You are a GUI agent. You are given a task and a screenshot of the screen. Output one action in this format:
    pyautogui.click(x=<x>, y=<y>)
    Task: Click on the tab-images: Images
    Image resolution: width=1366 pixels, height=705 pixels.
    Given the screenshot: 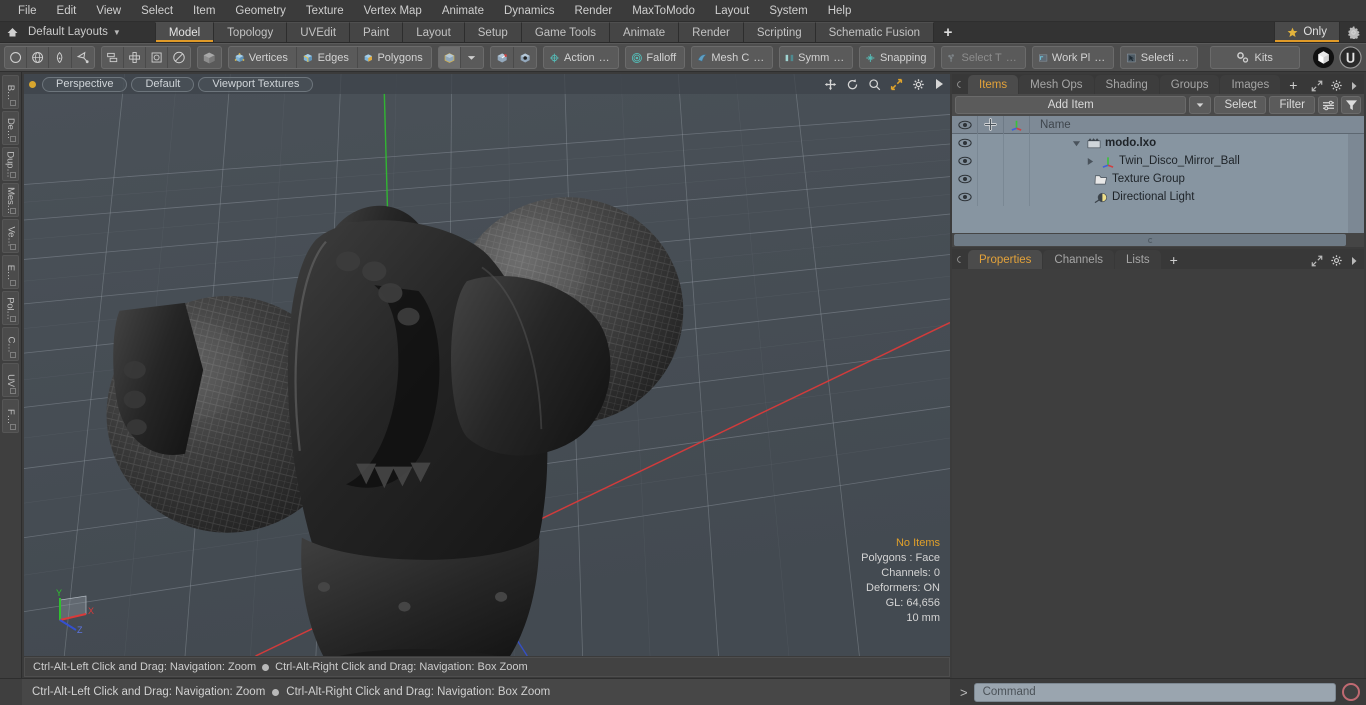 What is the action you would take?
    pyautogui.click(x=1250, y=84)
    